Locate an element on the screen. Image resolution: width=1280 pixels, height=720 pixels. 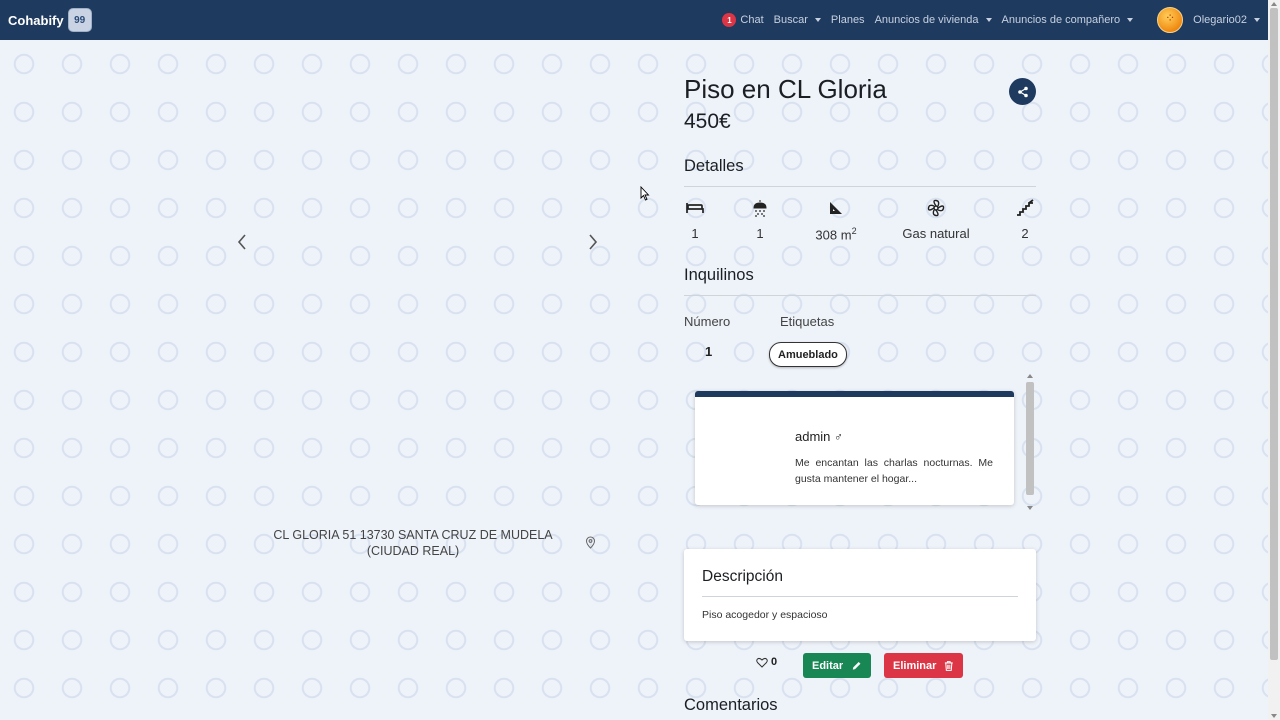
details-heading: Detalles is located at coordinates (714, 166).